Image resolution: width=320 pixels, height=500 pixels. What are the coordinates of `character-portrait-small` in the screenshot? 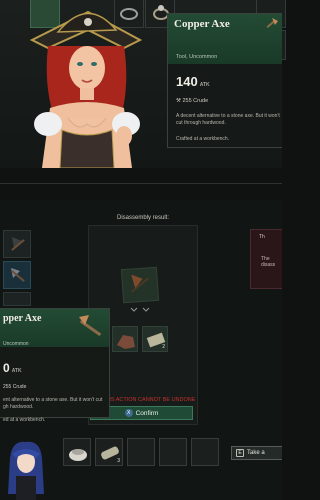 It's located at (26, 470).